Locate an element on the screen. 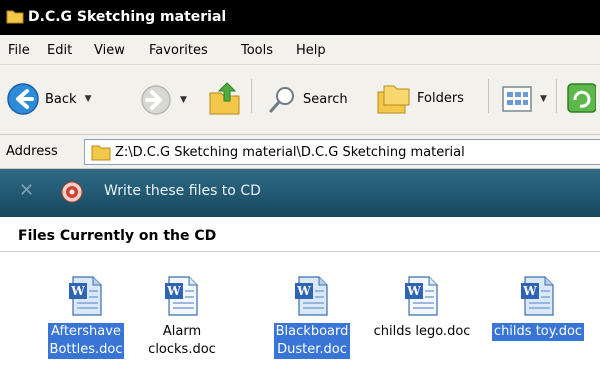 The image size is (600, 373). sync-button is located at coordinates (581, 98).